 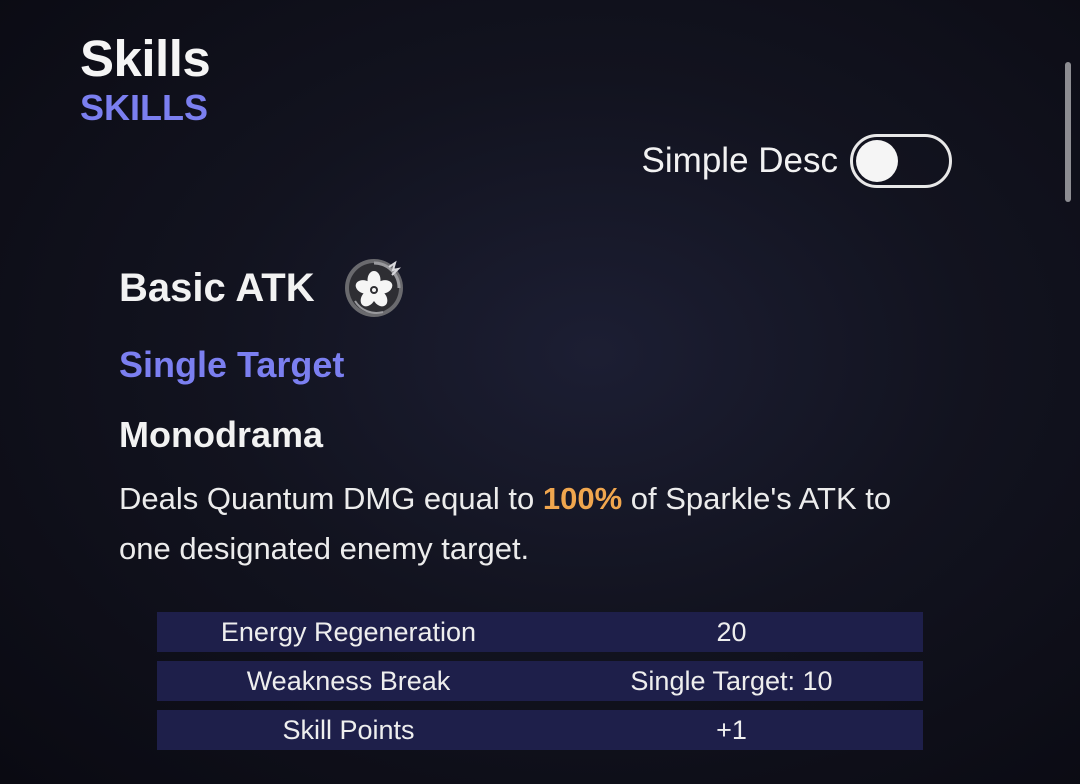 What do you see at coordinates (540, 681) in the screenshot?
I see `stats-row: Weakness Break Single Target: 10` at bounding box center [540, 681].